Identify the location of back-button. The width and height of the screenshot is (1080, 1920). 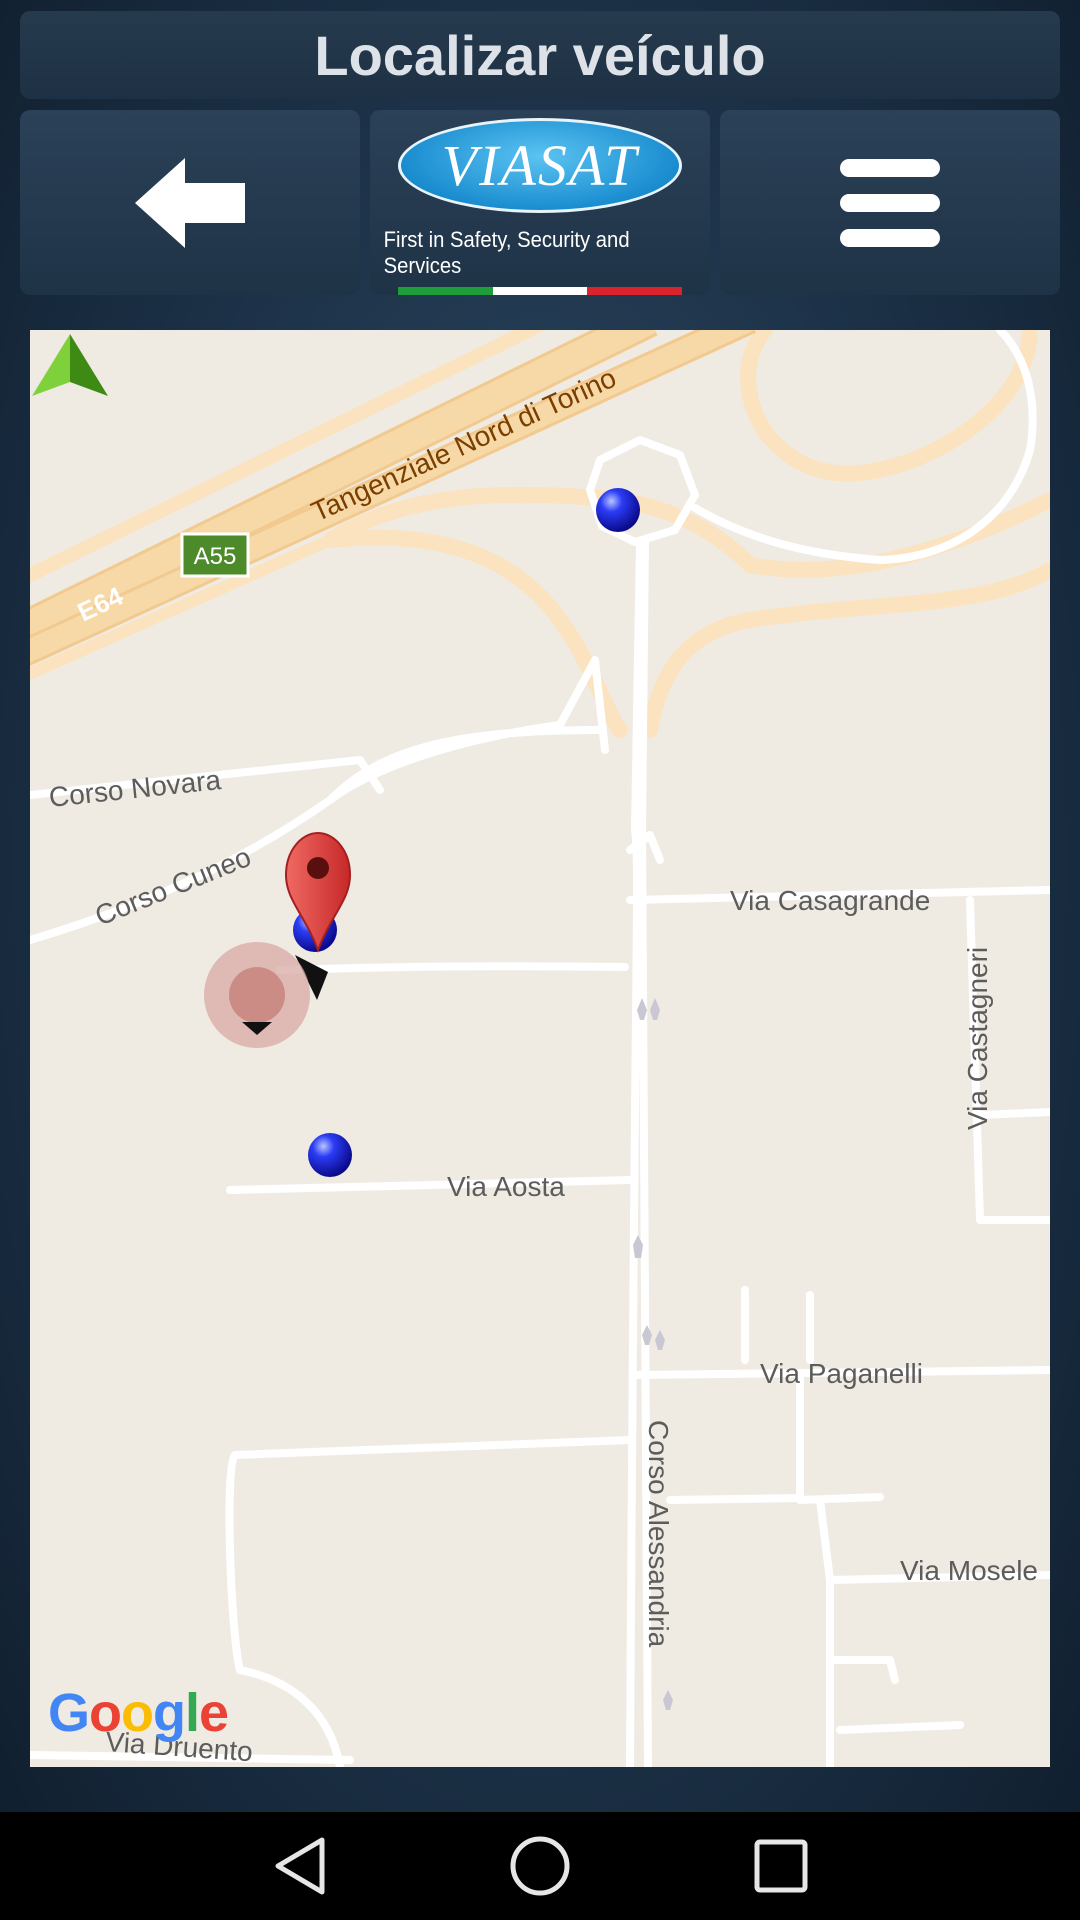
(190, 202).